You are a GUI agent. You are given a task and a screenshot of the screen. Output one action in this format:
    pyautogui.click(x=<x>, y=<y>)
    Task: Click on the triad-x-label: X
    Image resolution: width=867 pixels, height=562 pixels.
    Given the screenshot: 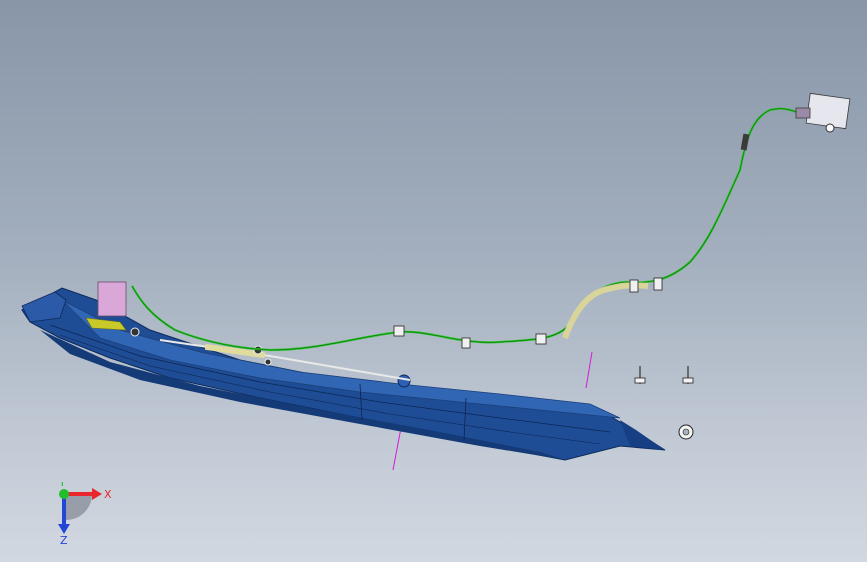 What is the action you would take?
    pyautogui.click(x=108, y=494)
    